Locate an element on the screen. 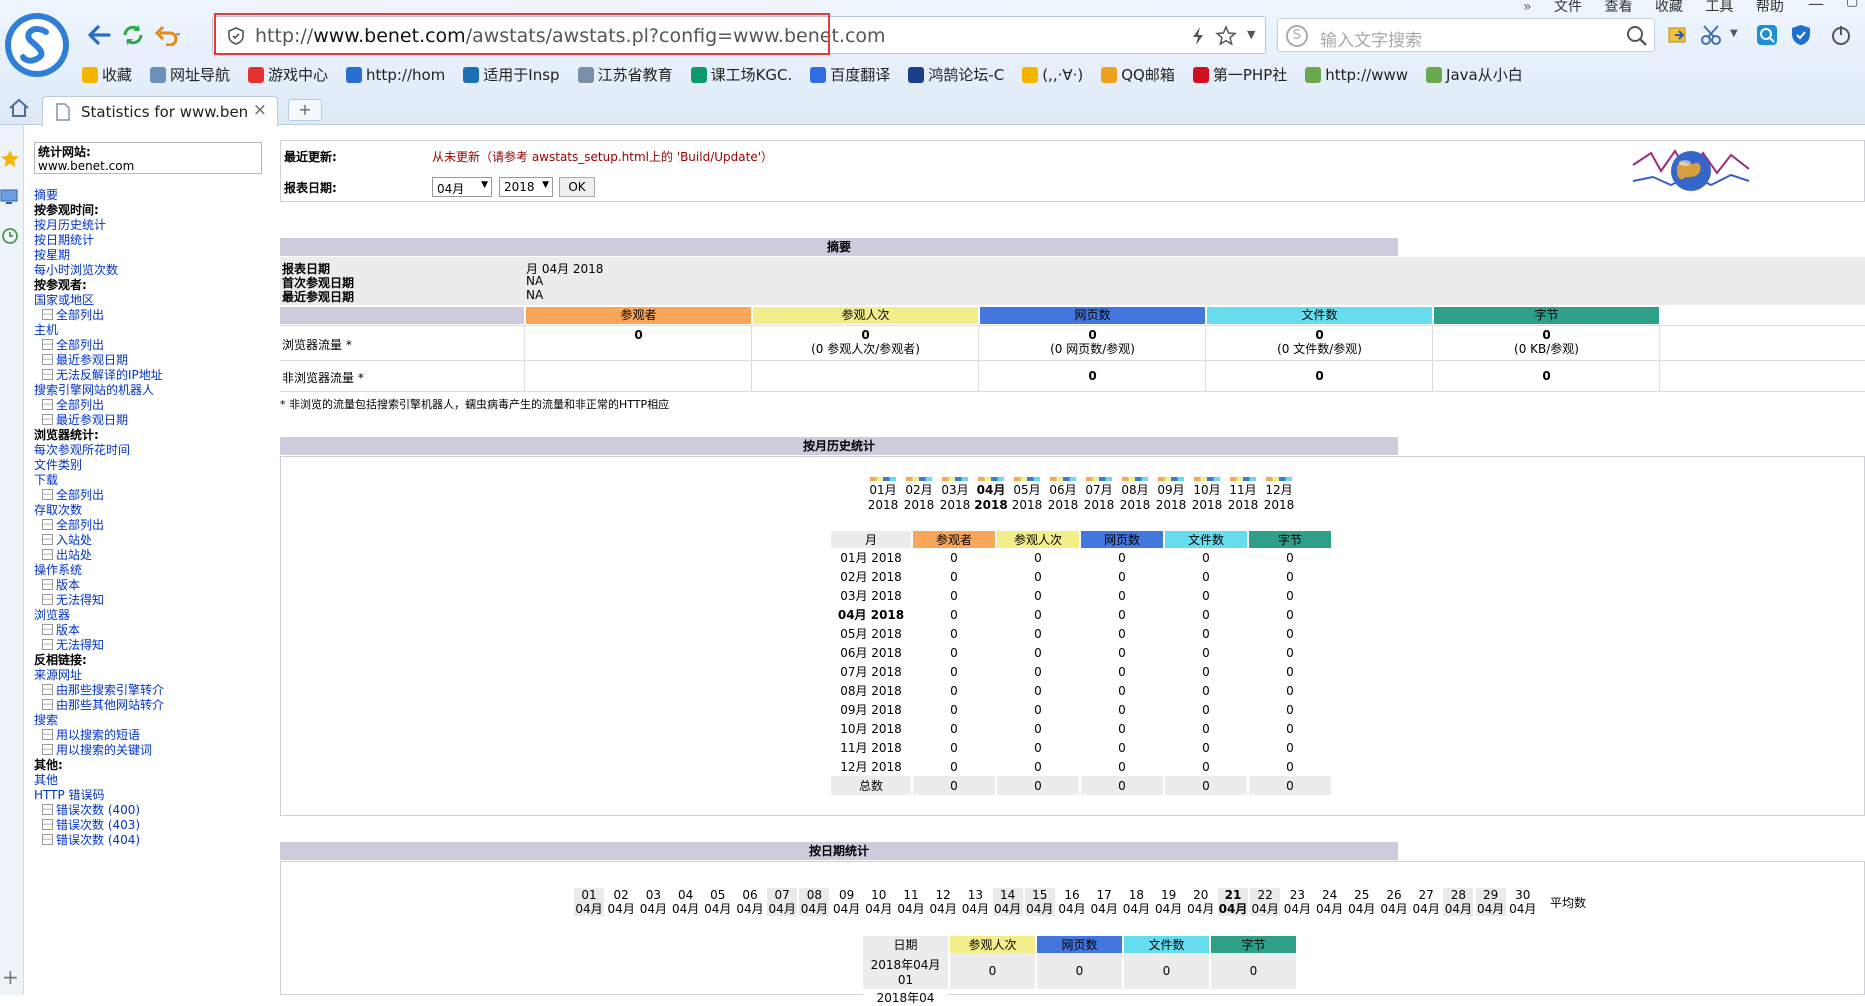 Image resolution: width=1865 pixels, height=1006 pixels. menu-expand-icon: » is located at coordinates (1527, 7).